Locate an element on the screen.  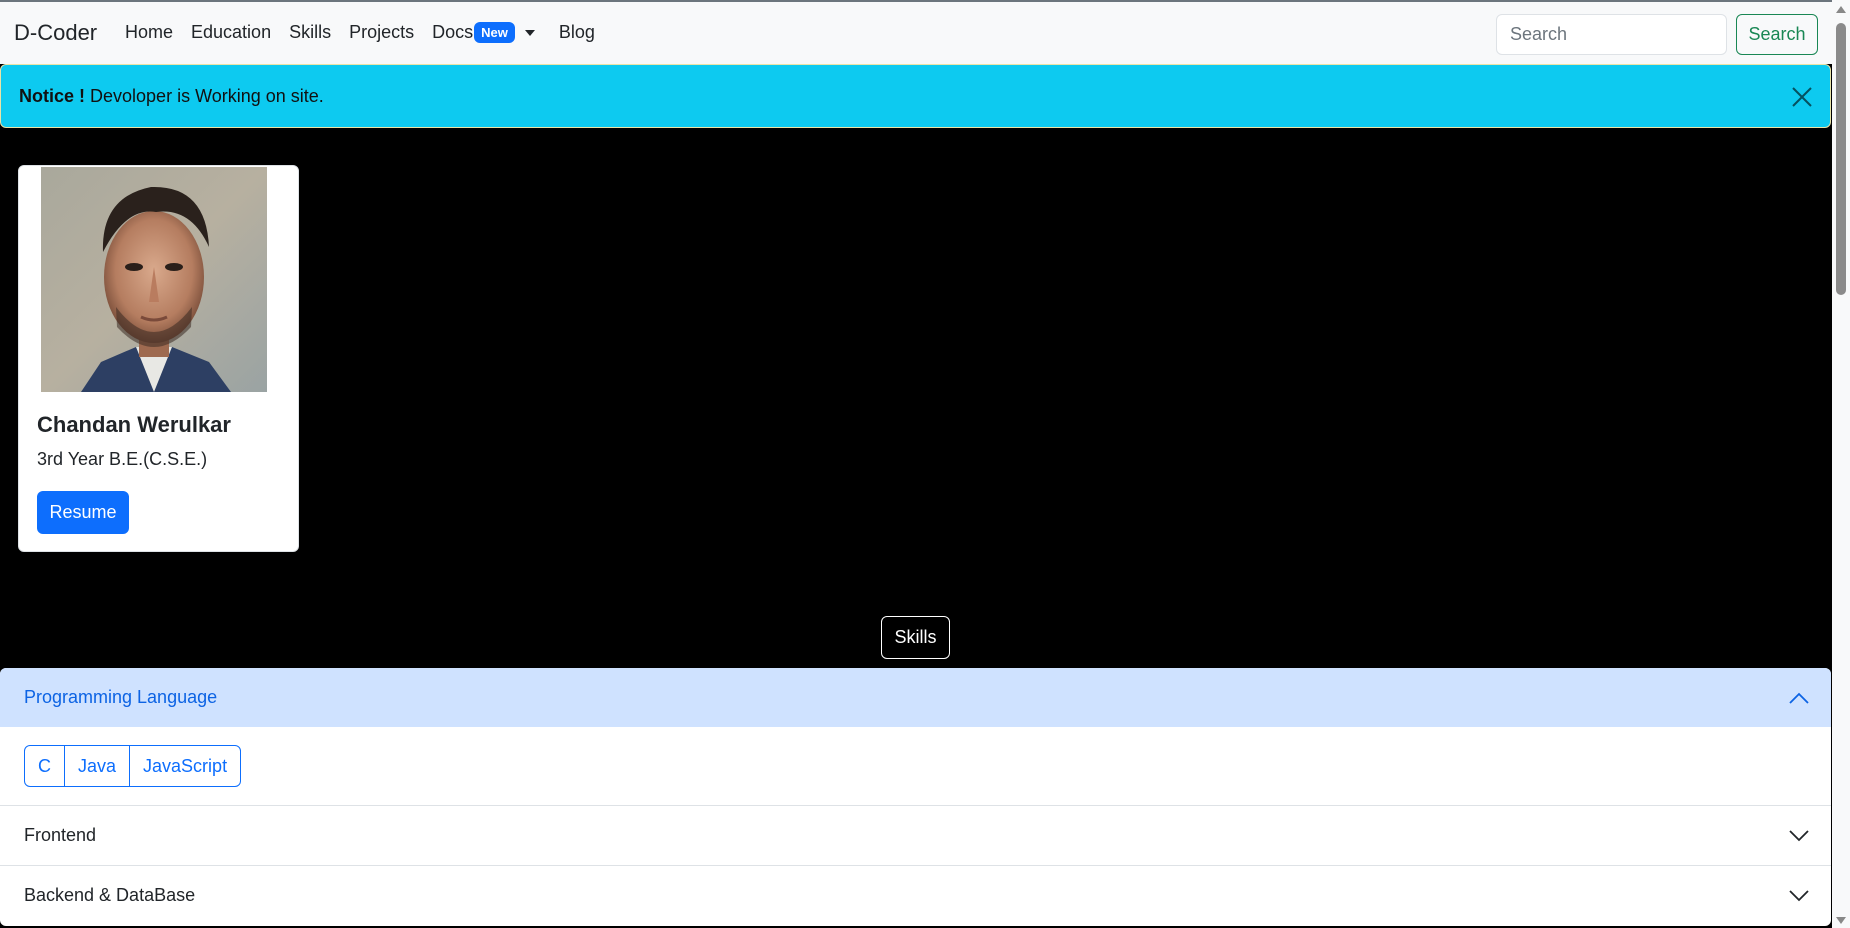
skill-button-c: C is located at coordinates (45, 766).